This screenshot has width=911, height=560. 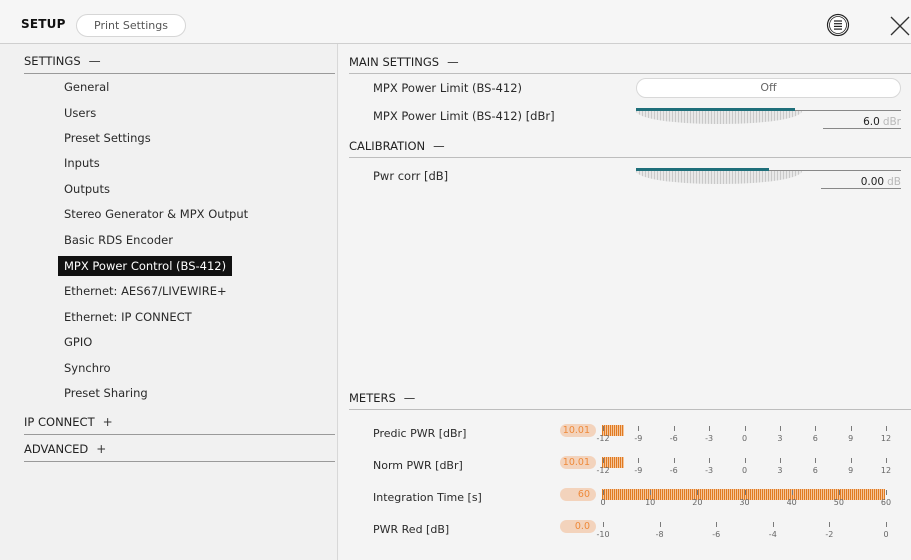 What do you see at coordinates (179, 63) in the screenshot?
I see `settings-section-header: SETTINGS —` at bounding box center [179, 63].